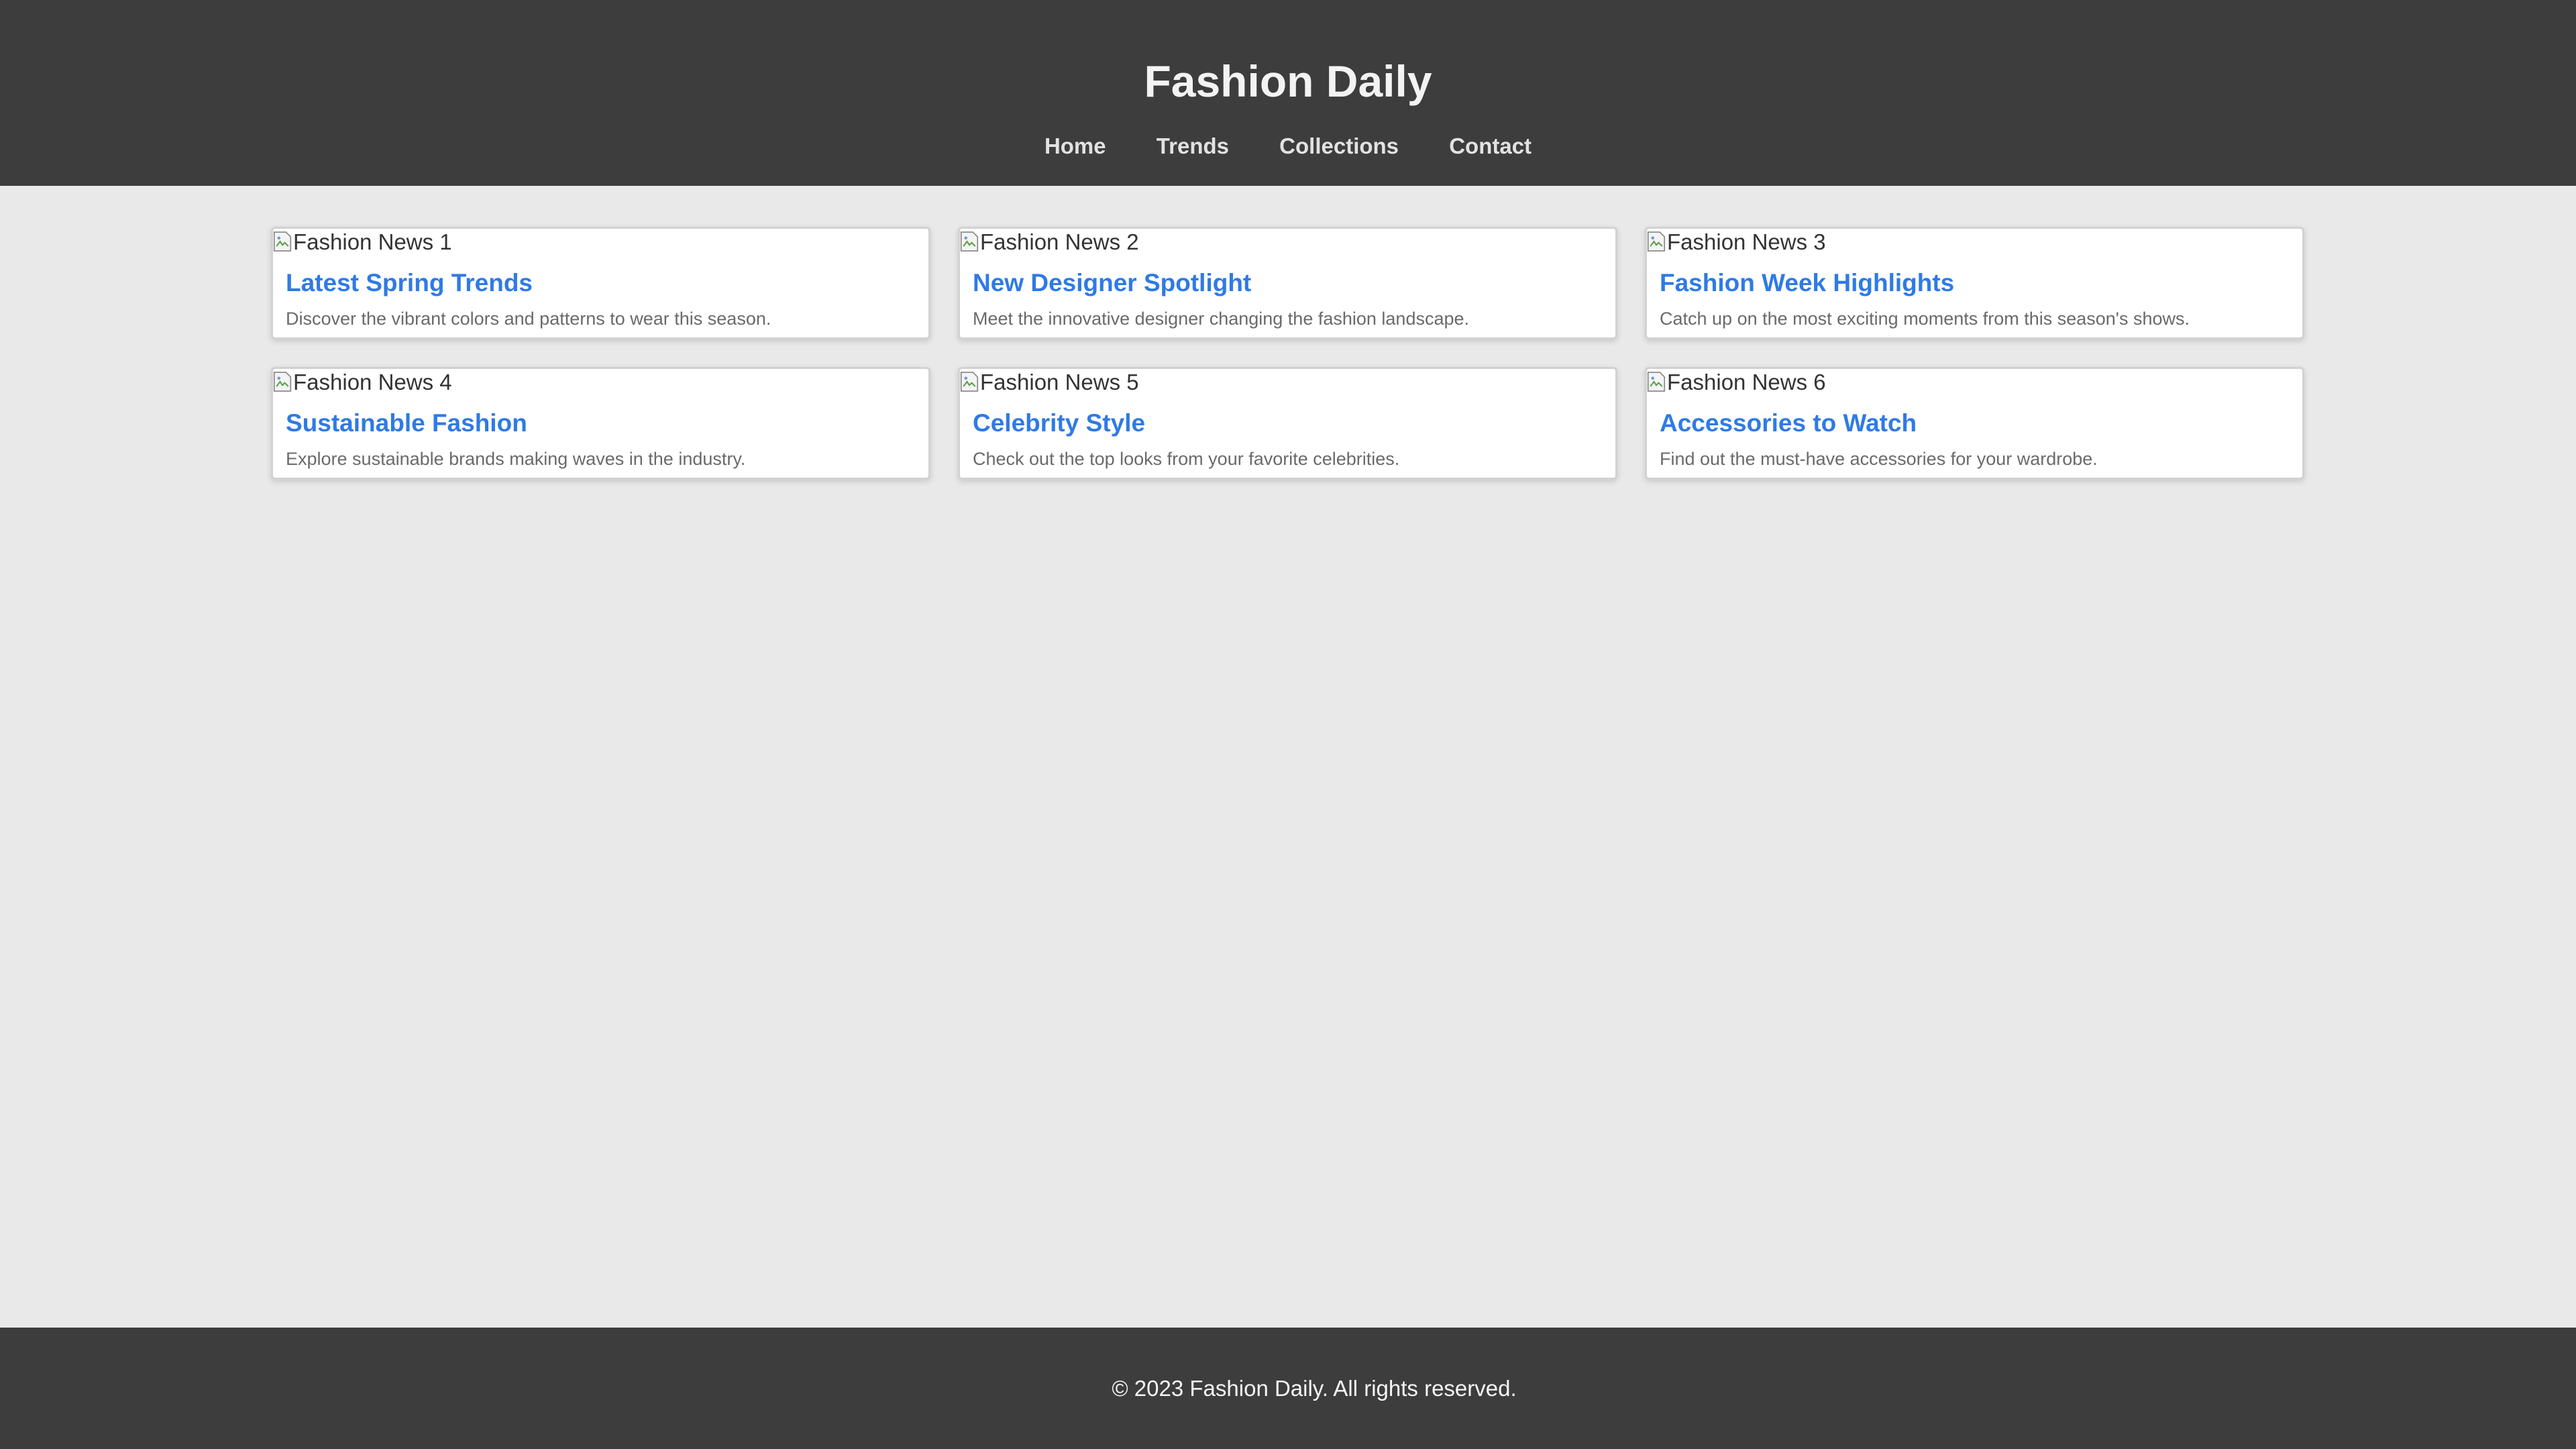 Image resolution: width=2576 pixels, height=1449 pixels. What do you see at coordinates (1287, 242) in the screenshot?
I see `card-image: Fashion News 2` at bounding box center [1287, 242].